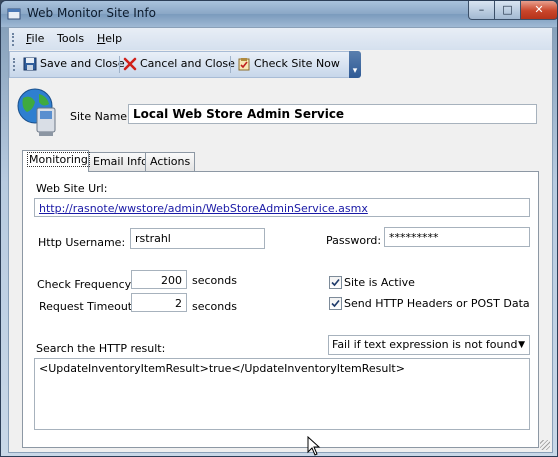  What do you see at coordinates (15, 64) in the screenshot?
I see `toolbar-grip-handle` at bounding box center [15, 64].